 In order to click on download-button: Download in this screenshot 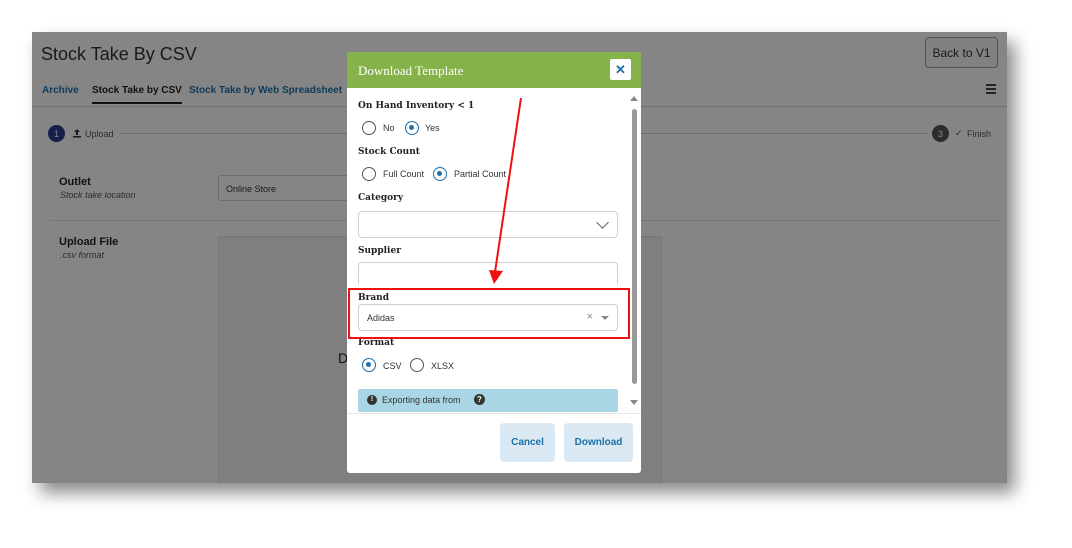, I will do `click(598, 442)`.